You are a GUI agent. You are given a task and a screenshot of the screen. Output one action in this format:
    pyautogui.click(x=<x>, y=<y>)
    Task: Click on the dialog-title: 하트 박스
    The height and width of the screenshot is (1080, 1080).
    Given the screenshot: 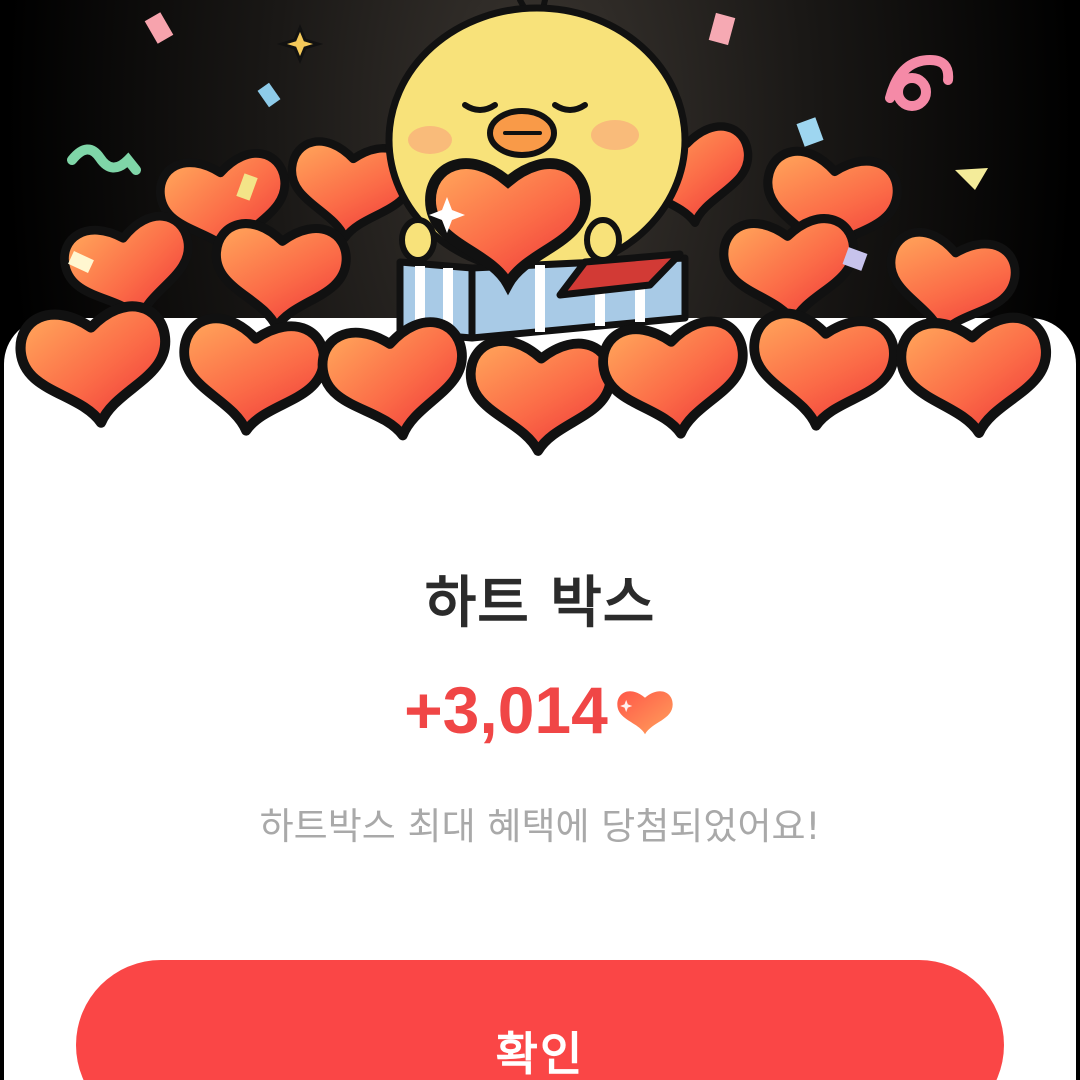 What is the action you would take?
    pyautogui.click(x=540, y=603)
    